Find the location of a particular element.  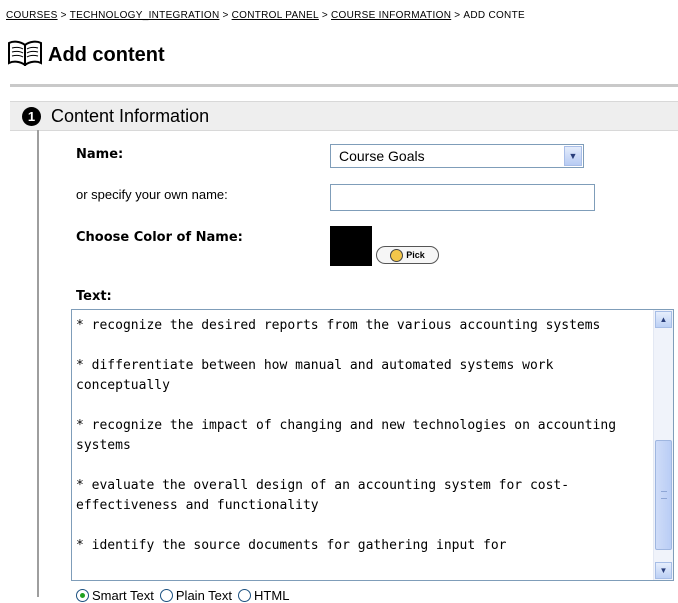

pick-button-label: Pick is located at coordinates (415, 255).